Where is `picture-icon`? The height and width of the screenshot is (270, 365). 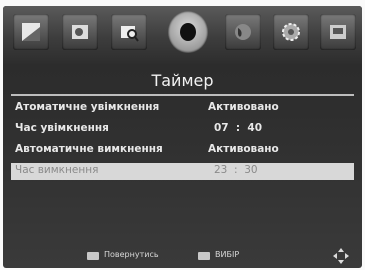
picture-icon is located at coordinates (31, 32).